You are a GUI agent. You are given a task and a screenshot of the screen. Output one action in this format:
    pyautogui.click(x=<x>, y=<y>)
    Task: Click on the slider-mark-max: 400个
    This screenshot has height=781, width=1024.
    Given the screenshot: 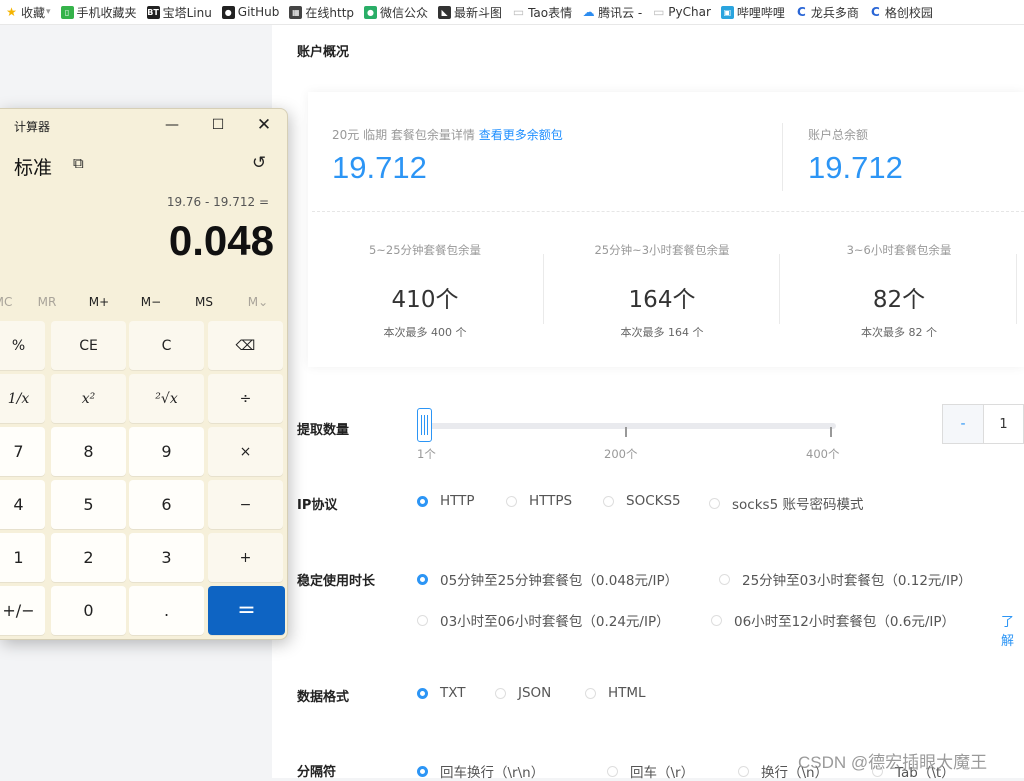 What is the action you would take?
    pyautogui.click(x=823, y=454)
    